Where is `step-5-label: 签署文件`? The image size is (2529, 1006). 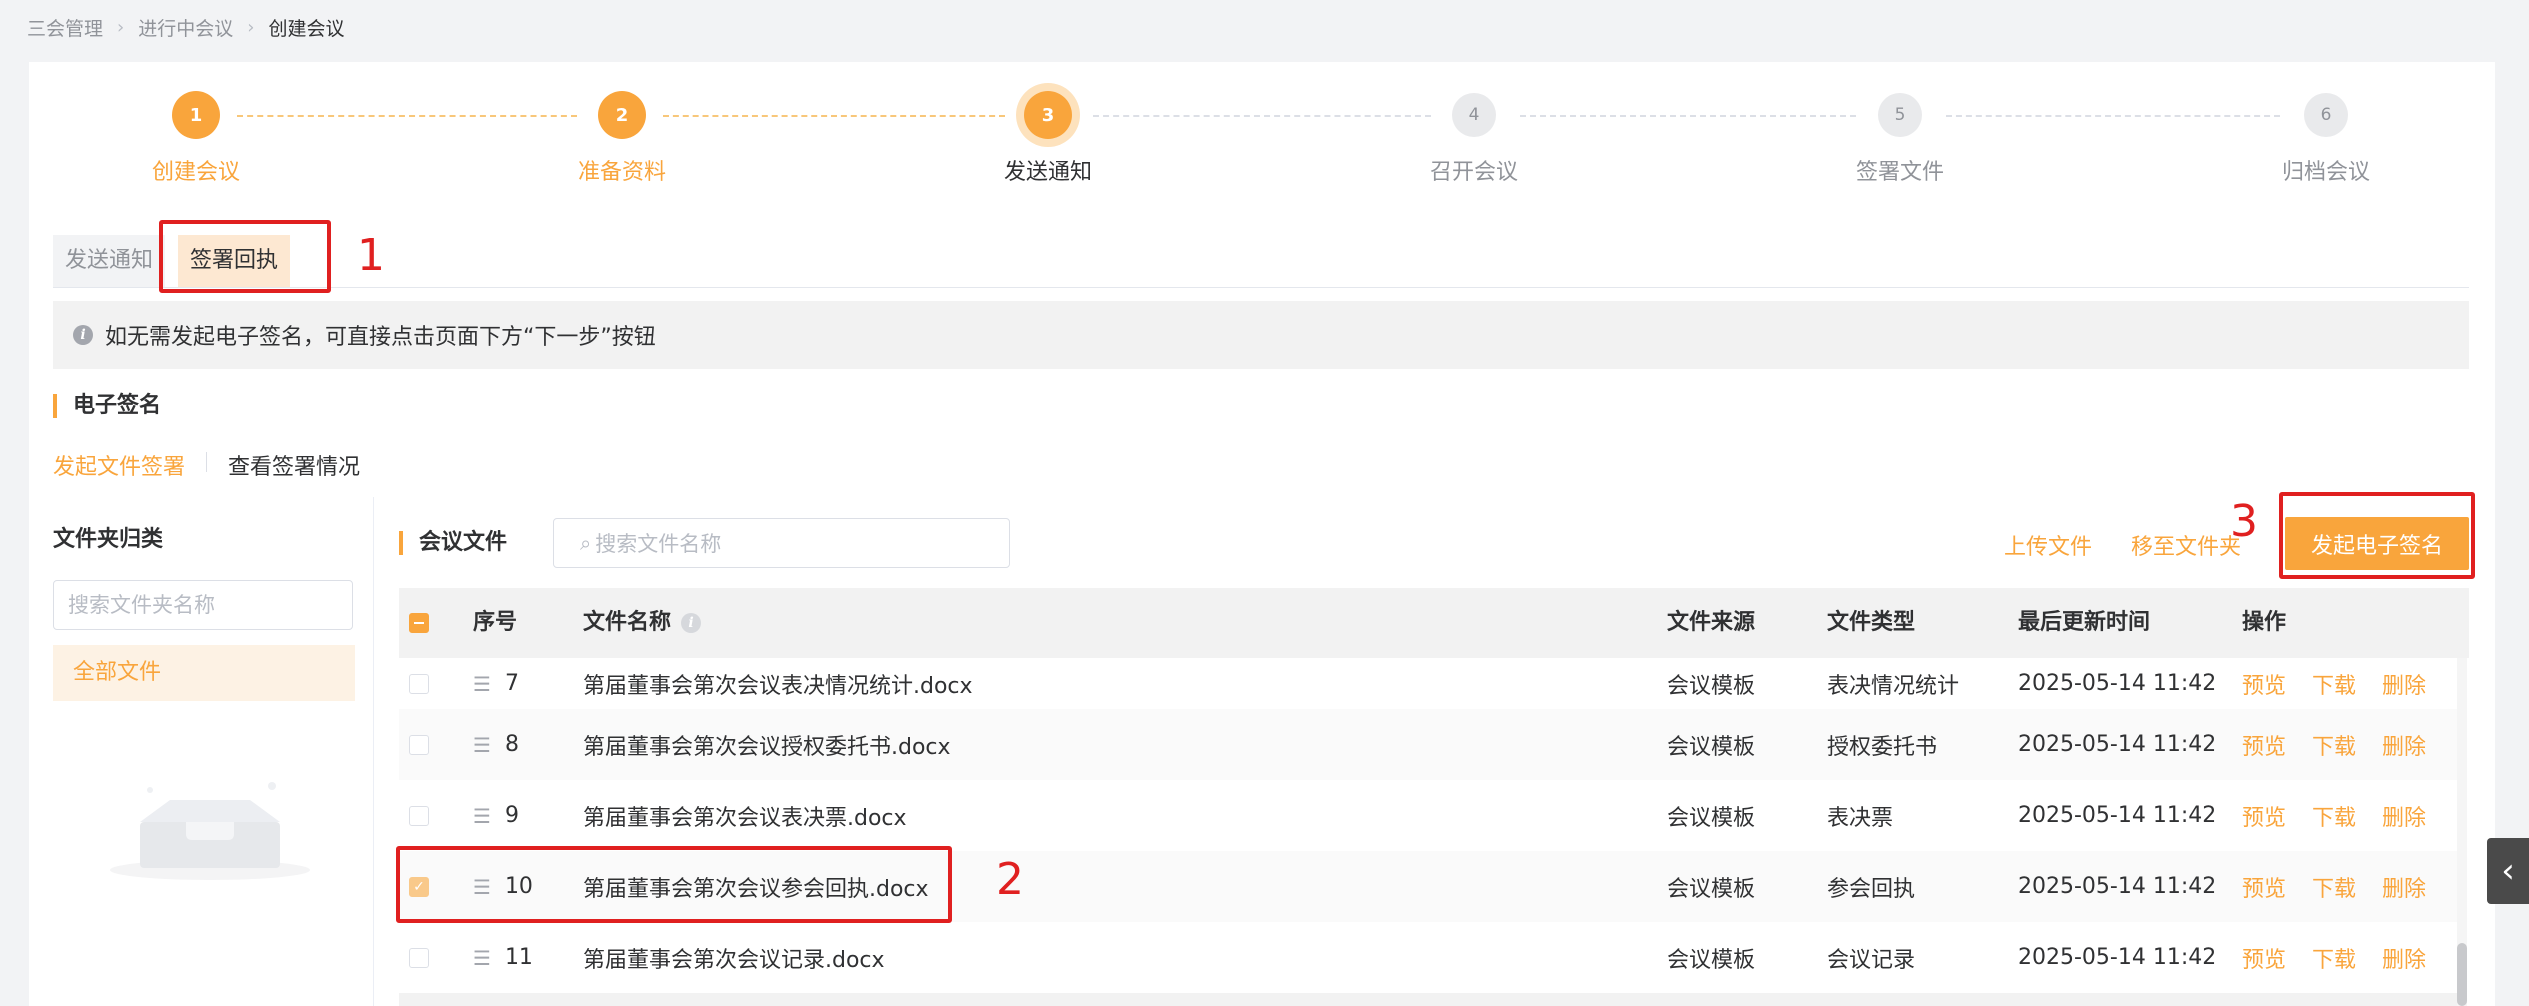
step-5-label: 签署文件 is located at coordinates (1899, 172).